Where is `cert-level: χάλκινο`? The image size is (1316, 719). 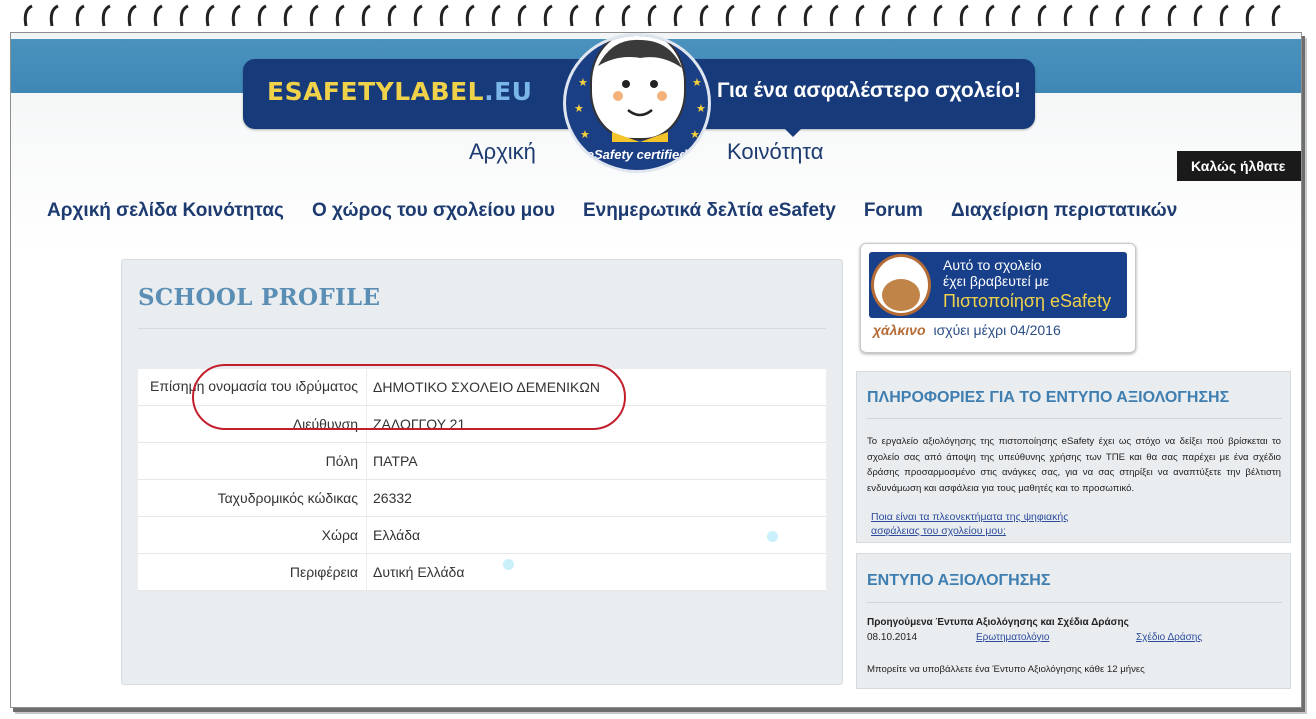 cert-level: χάλκινο is located at coordinates (899, 330).